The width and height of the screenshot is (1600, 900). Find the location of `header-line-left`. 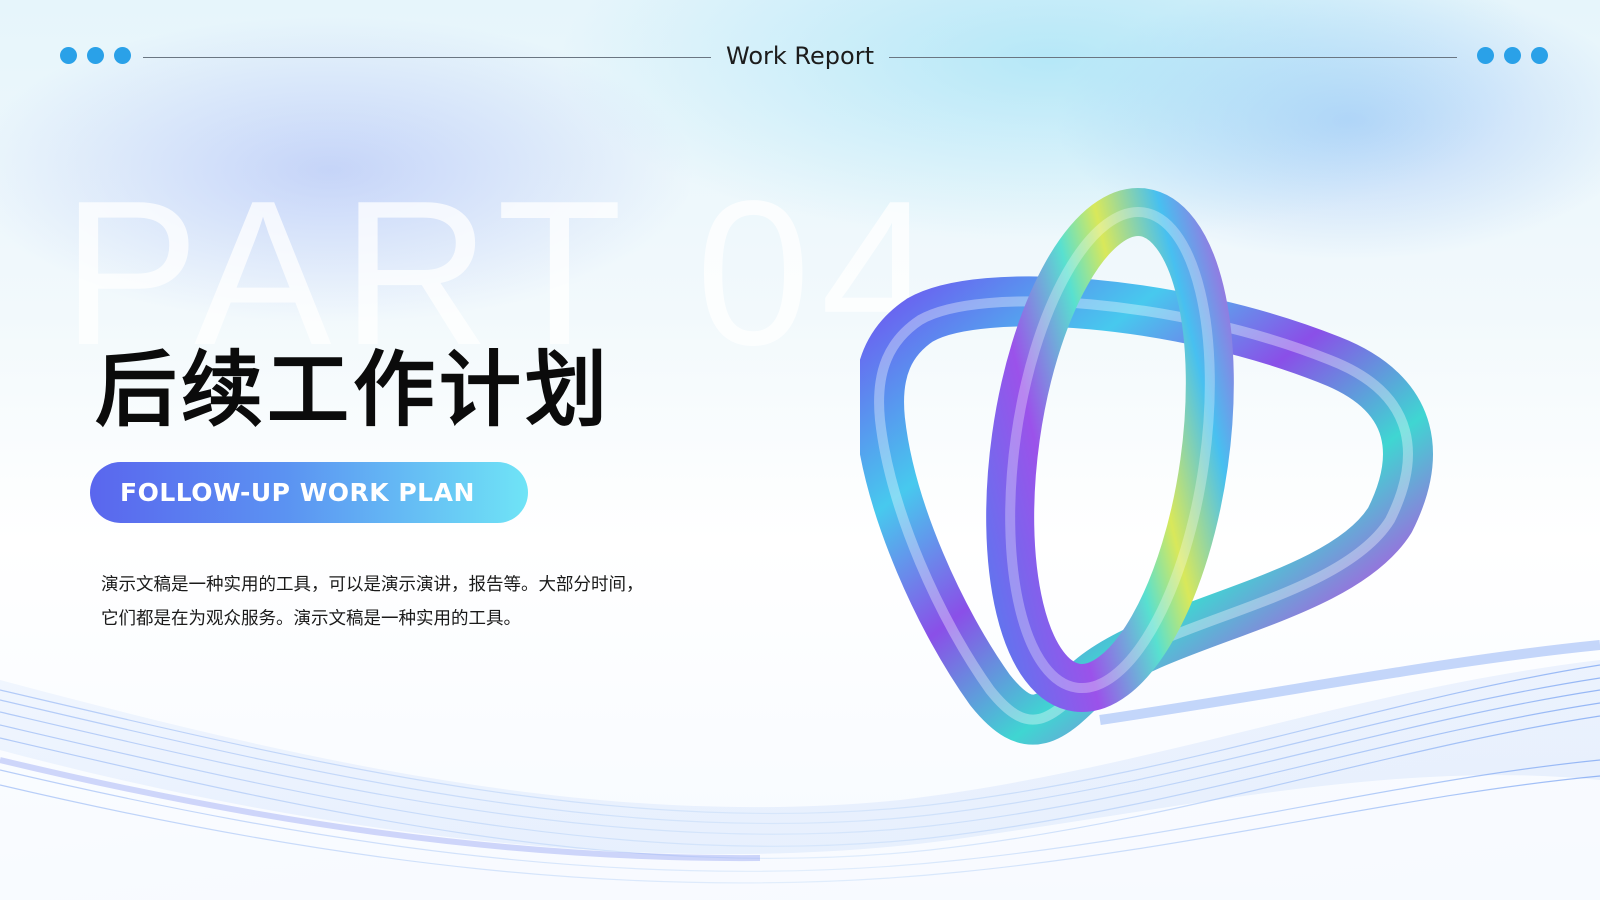

header-line-left is located at coordinates (427, 57).